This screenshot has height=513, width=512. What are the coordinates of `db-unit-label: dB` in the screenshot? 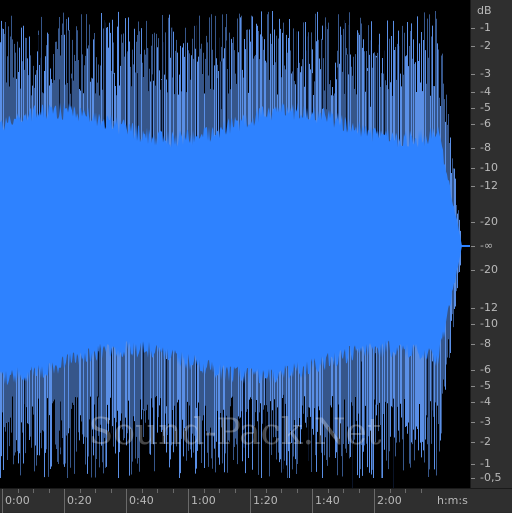 It's located at (484, 10).